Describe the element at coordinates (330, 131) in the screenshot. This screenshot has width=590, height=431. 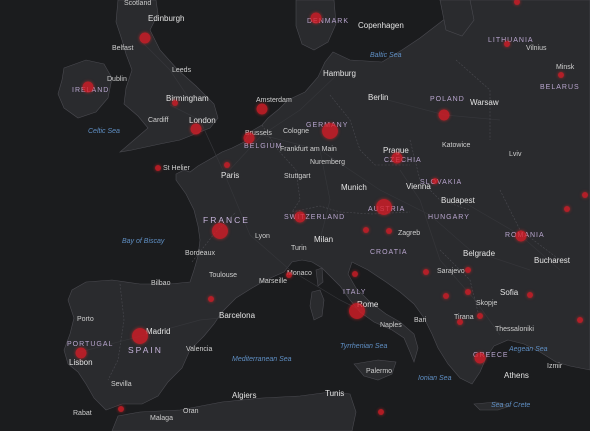
I see `case-marker-germany` at that location.